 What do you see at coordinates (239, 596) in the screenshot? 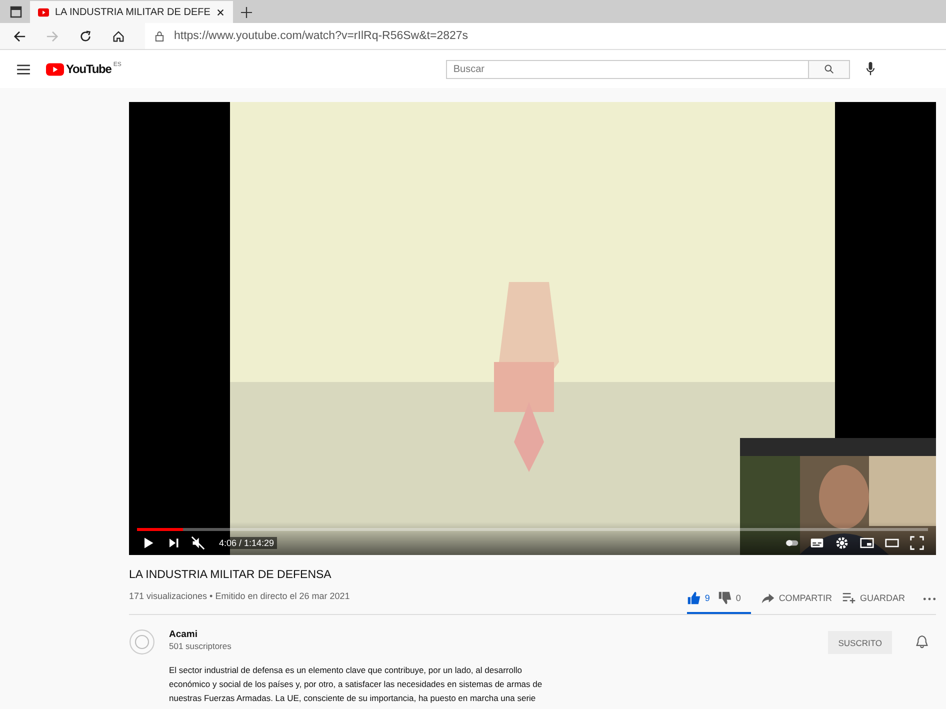
I see `video-meta: 171 visualizaciones • Emitido en directo el 26 mar 2021` at bounding box center [239, 596].